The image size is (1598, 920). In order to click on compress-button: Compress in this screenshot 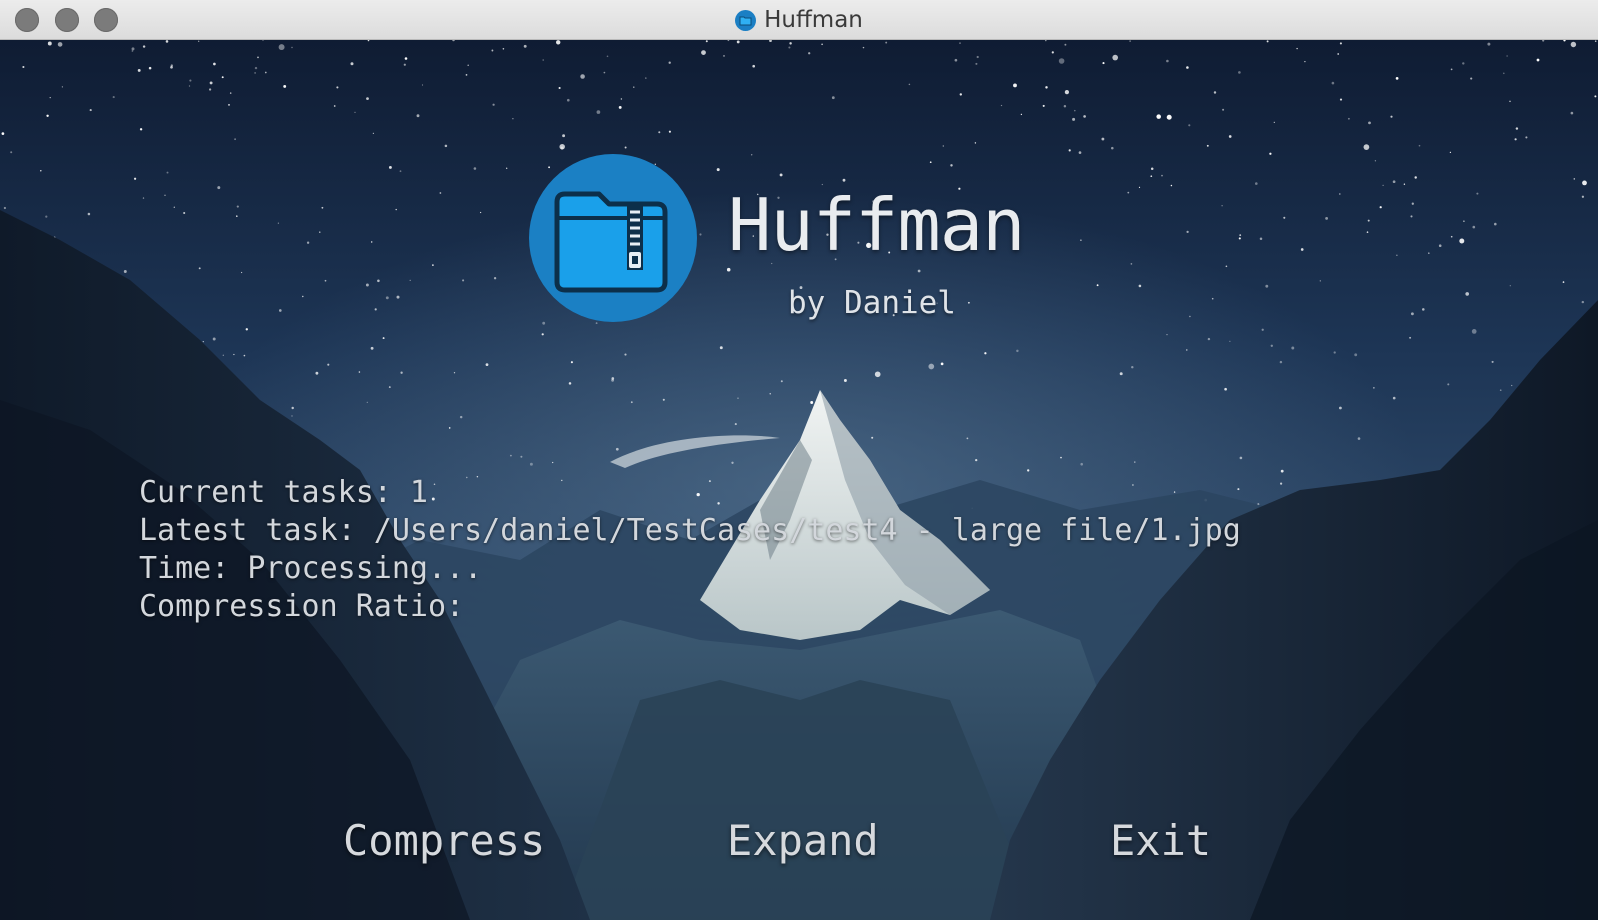, I will do `click(444, 840)`.